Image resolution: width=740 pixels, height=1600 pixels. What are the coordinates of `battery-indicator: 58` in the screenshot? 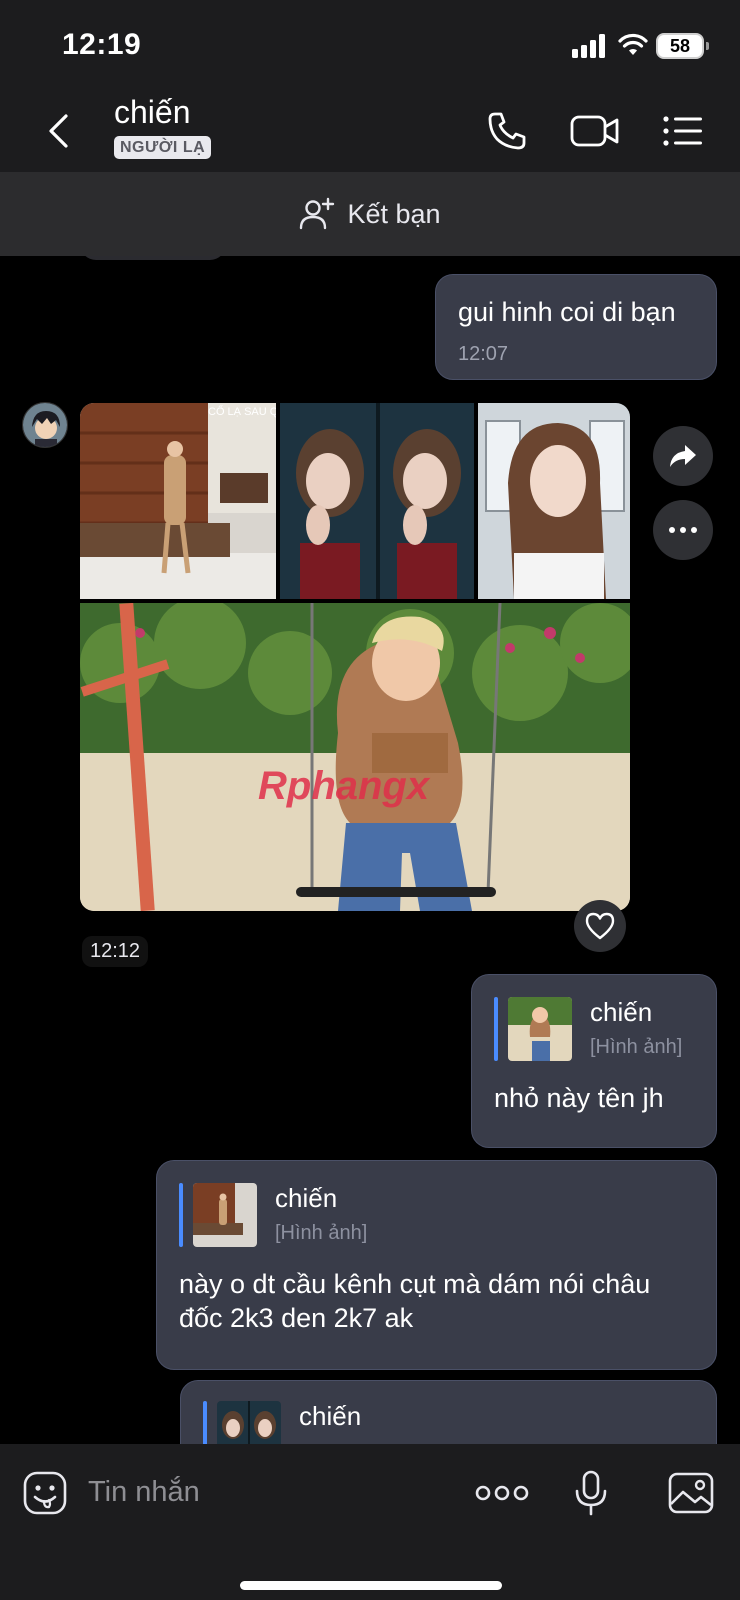 It's located at (682, 46).